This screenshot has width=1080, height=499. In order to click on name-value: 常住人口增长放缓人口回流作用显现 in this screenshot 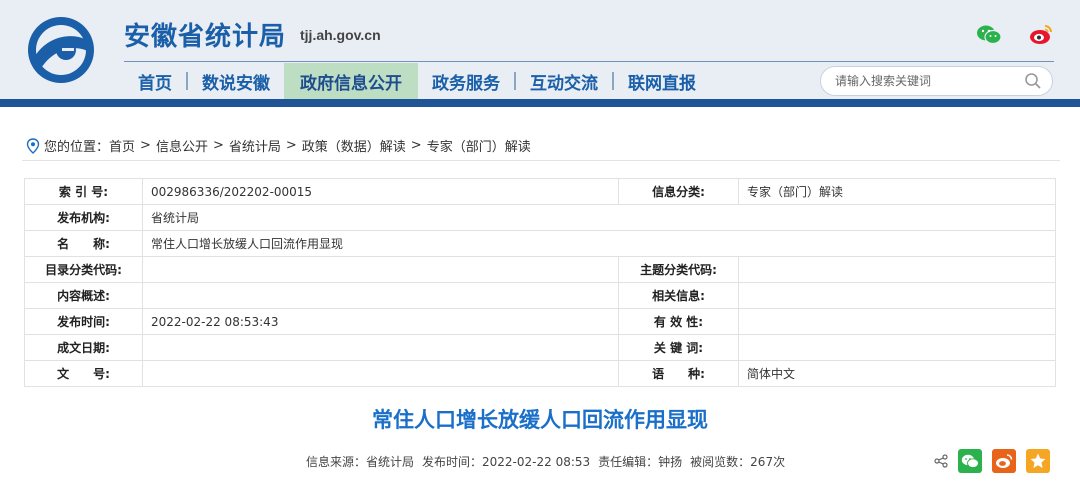, I will do `click(599, 243)`.